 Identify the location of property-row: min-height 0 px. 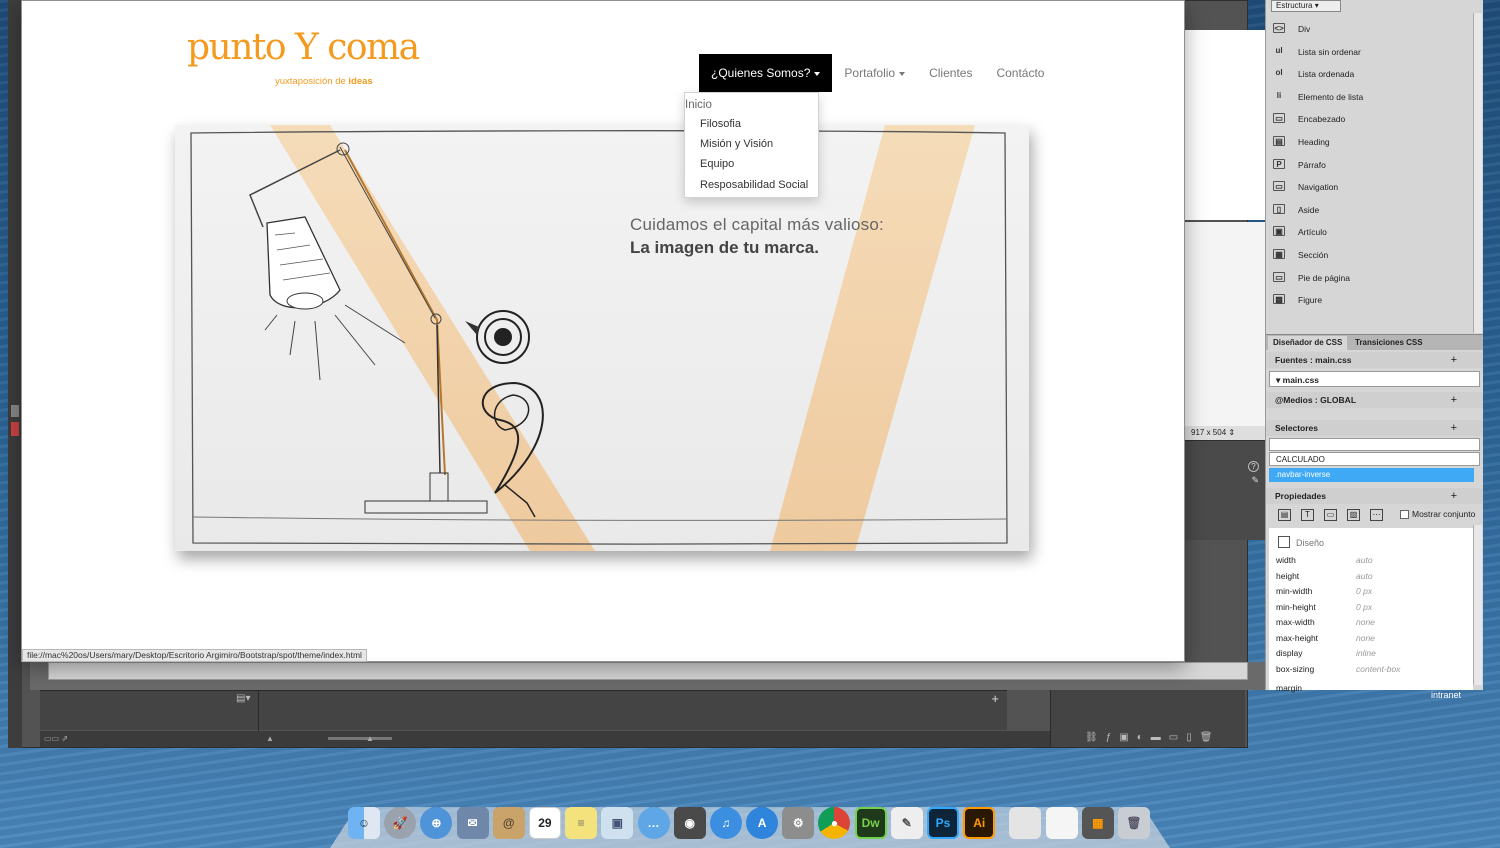
(1376, 607).